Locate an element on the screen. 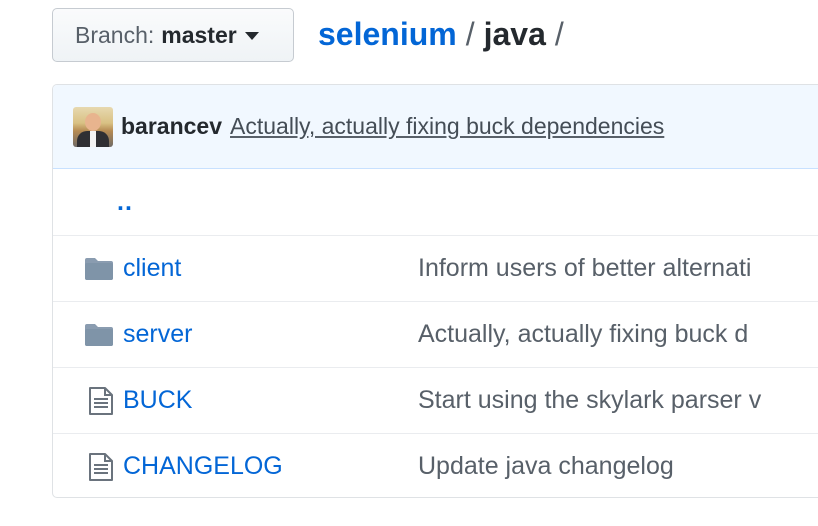  branch-prefix-label: Branch: is located at coordinates (115, 34).